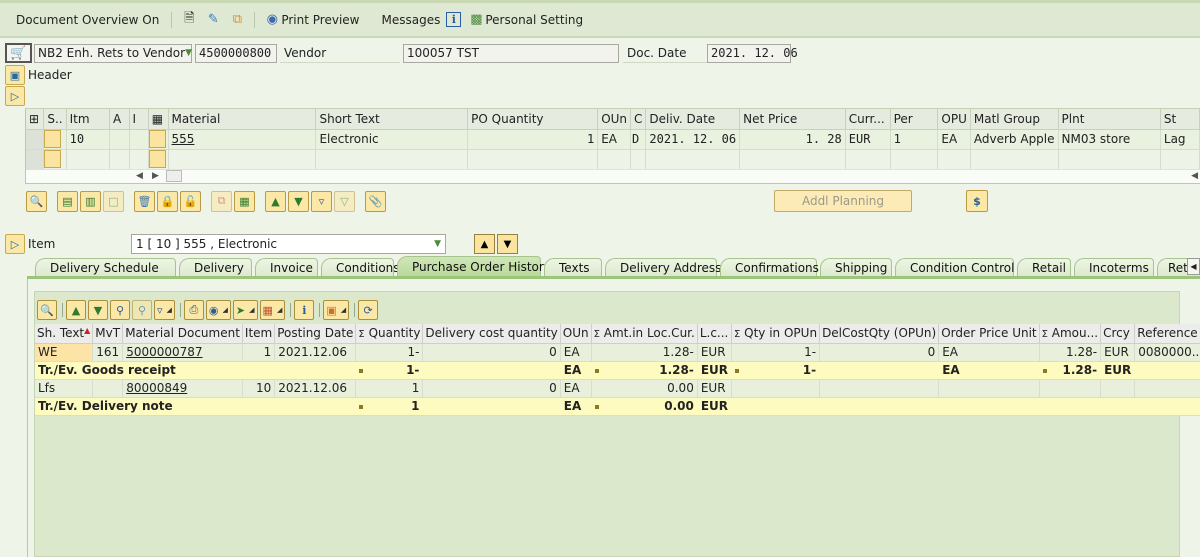 The width and height of the screenshot is (1200, 557). I want to click on crcy-cell, so click(1118, 388).